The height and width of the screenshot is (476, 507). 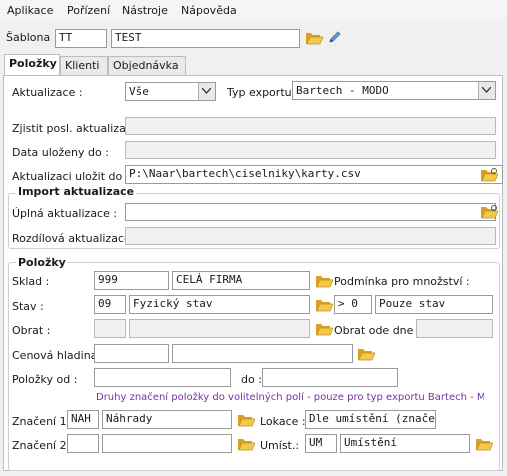 I want to click on mark1-name-field: Náhrady, so click(x=167, y=419).